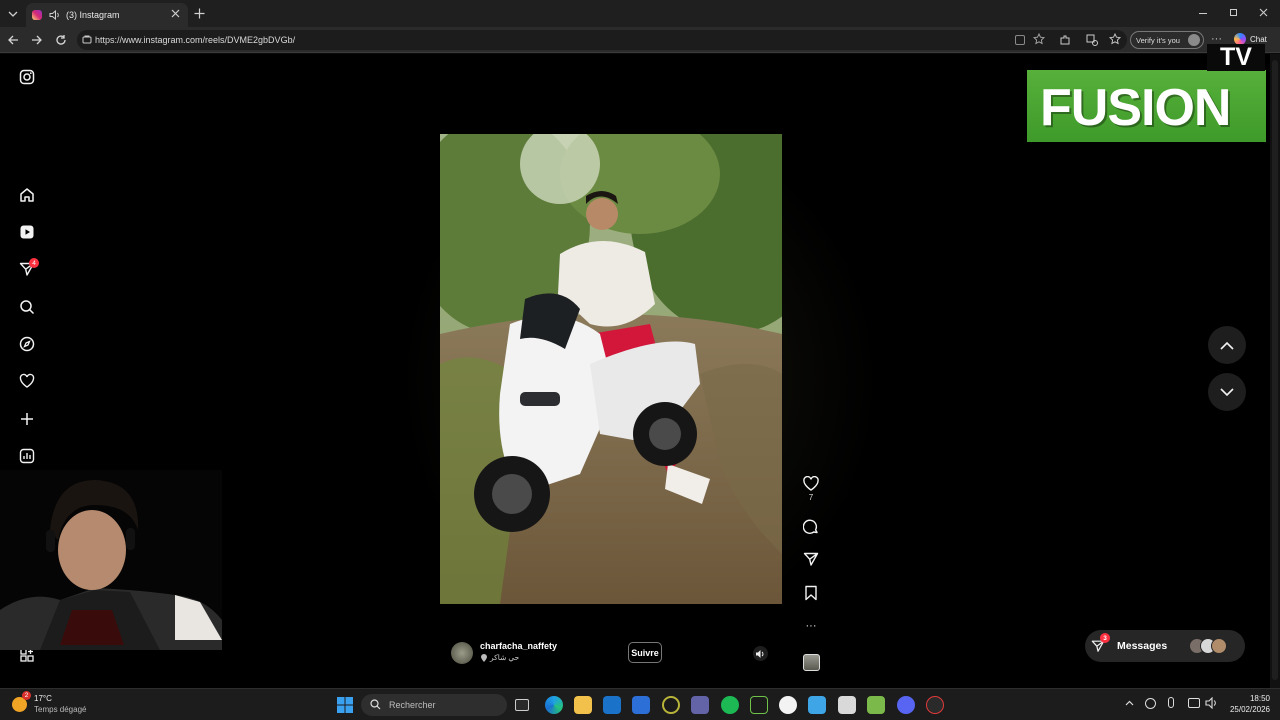 This screenshot has width=1280, height=720. Describe the element at coordinates (730, 705) in the screenshot. I see `spotify-icon` at that location.